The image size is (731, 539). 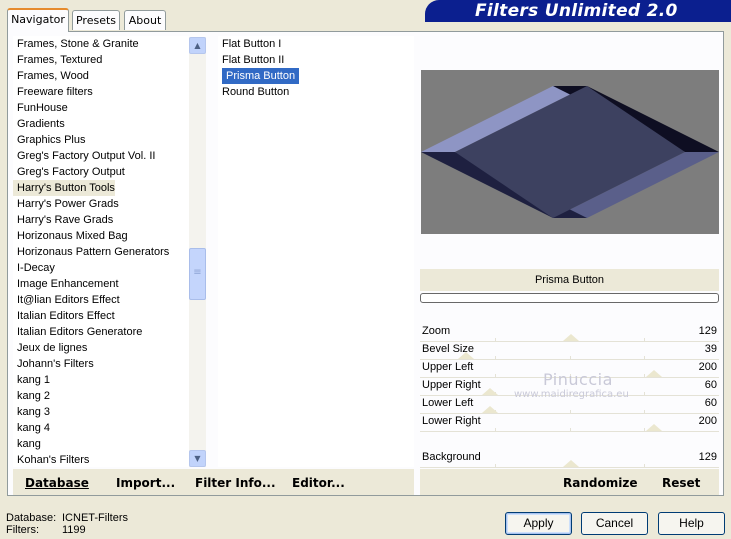 I want to click on category-item: It@lian Editors Effect, so click(x=101, y=300).